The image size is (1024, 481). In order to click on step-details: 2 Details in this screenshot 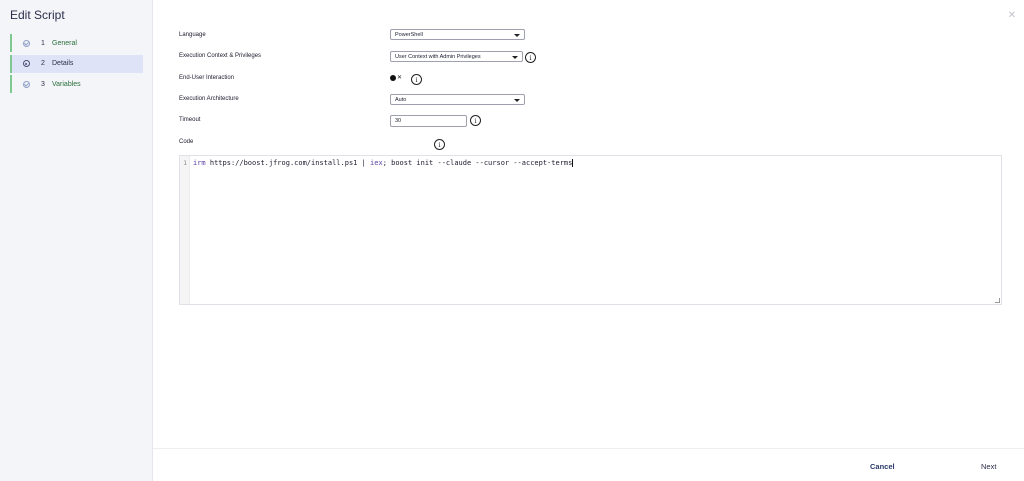, I will do `click(76, 63)`.